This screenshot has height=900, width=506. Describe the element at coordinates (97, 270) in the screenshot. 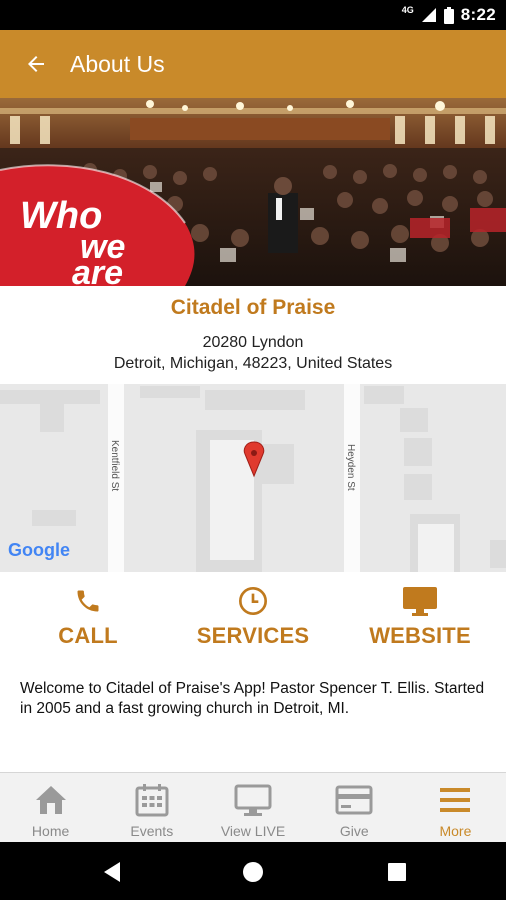

I see `banner-word-3: are` at that location.